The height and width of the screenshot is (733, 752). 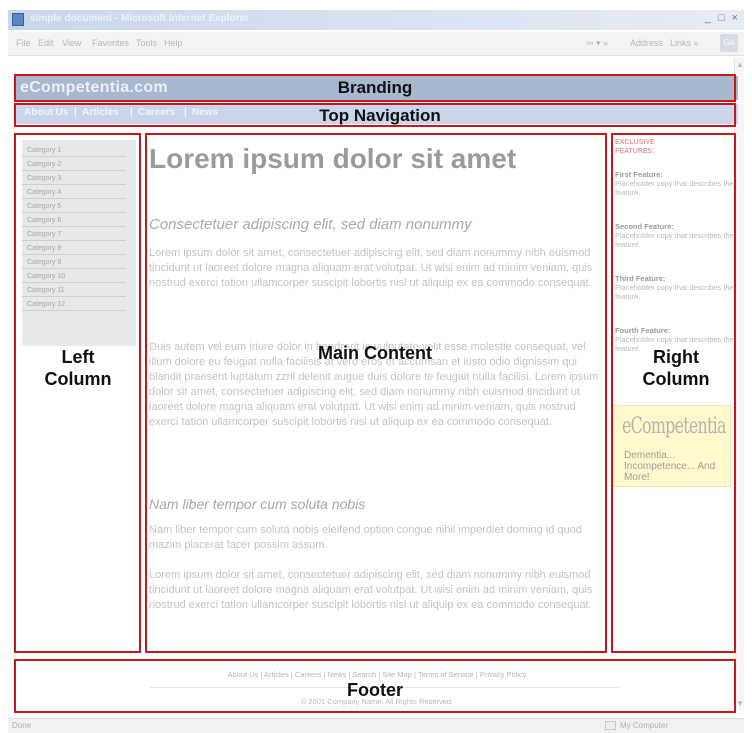 What do you see at coordinates (375, 87) in the screenshot?
I see `branding-label: Branding` at bounding box center [375, 87].